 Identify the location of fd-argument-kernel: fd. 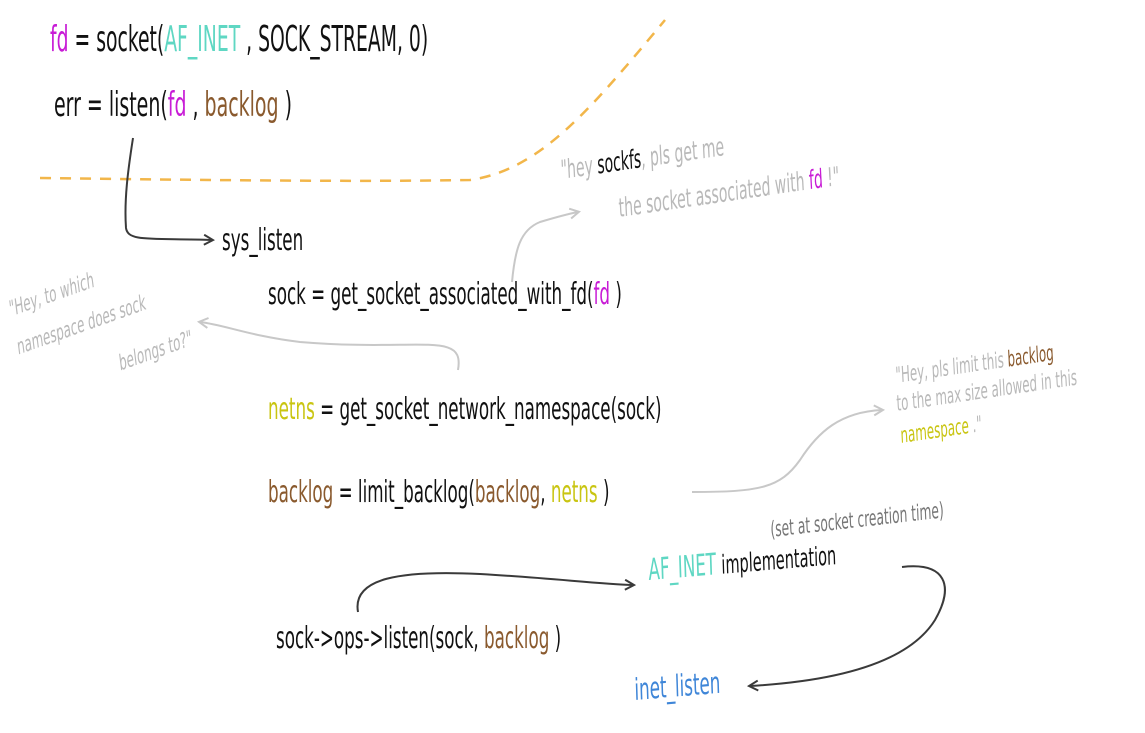
(602, 294).